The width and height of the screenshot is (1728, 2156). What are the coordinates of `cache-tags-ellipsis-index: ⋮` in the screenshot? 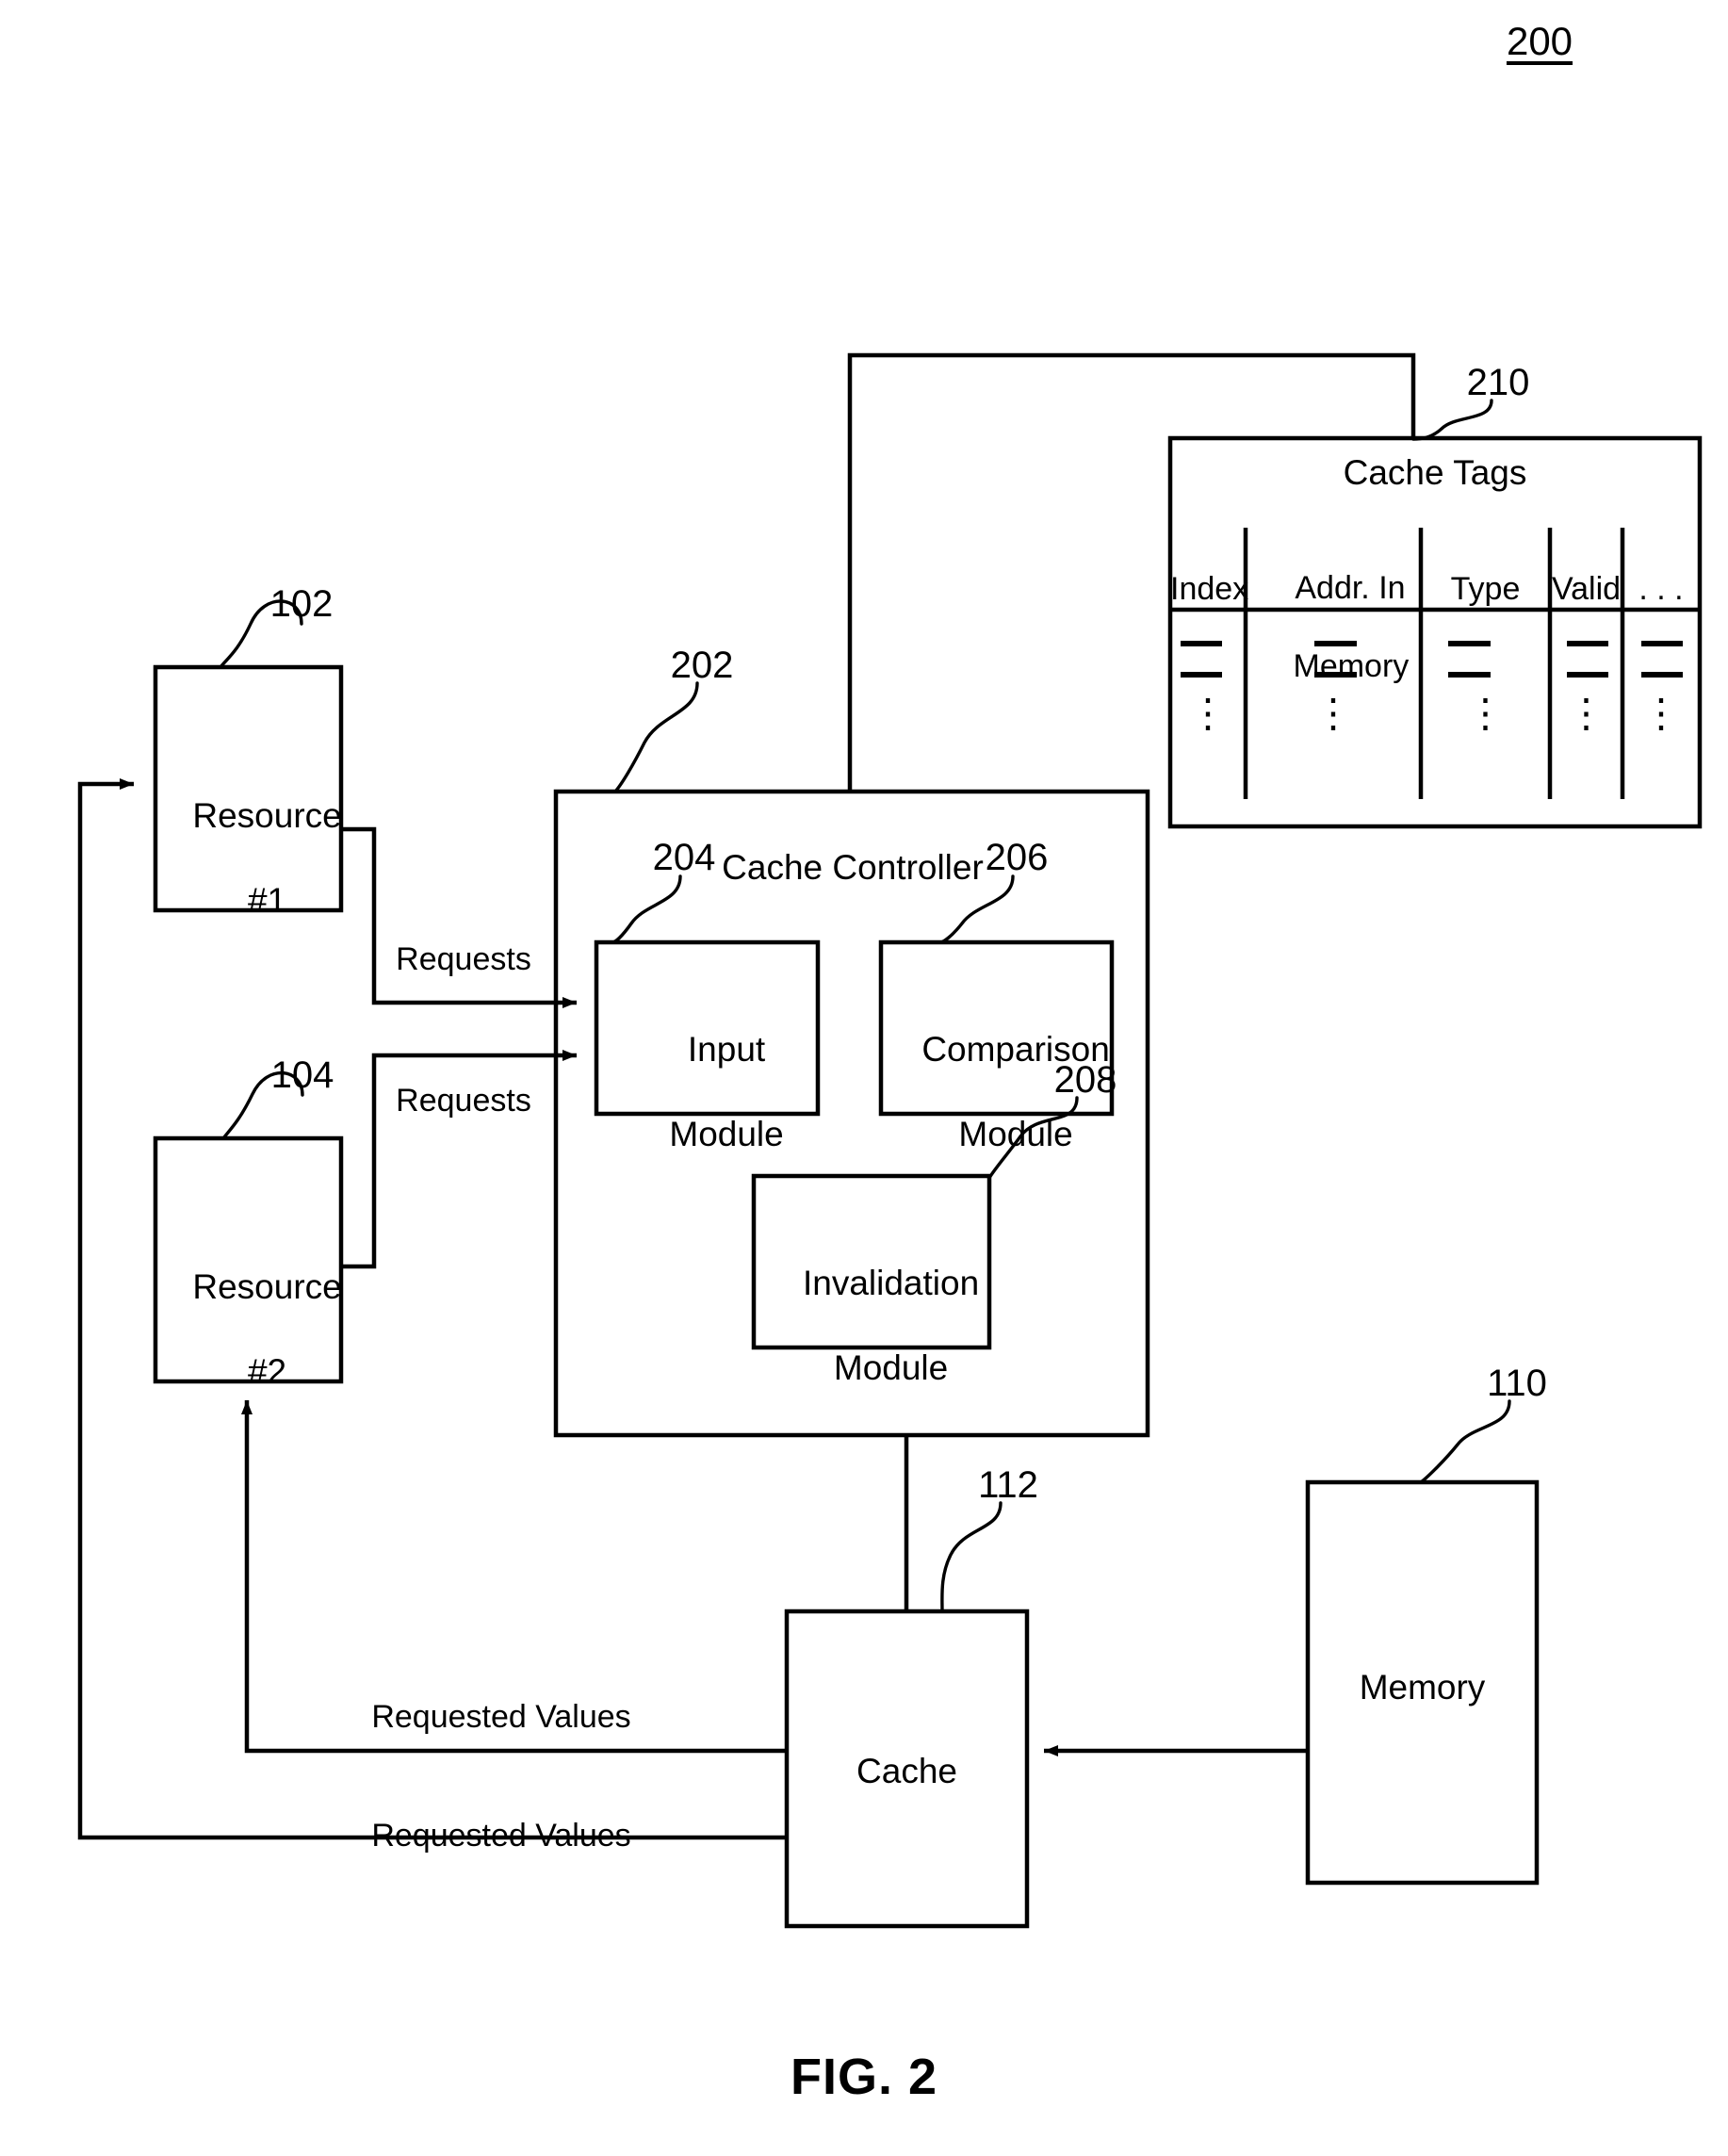 It's located at (1208, 713).